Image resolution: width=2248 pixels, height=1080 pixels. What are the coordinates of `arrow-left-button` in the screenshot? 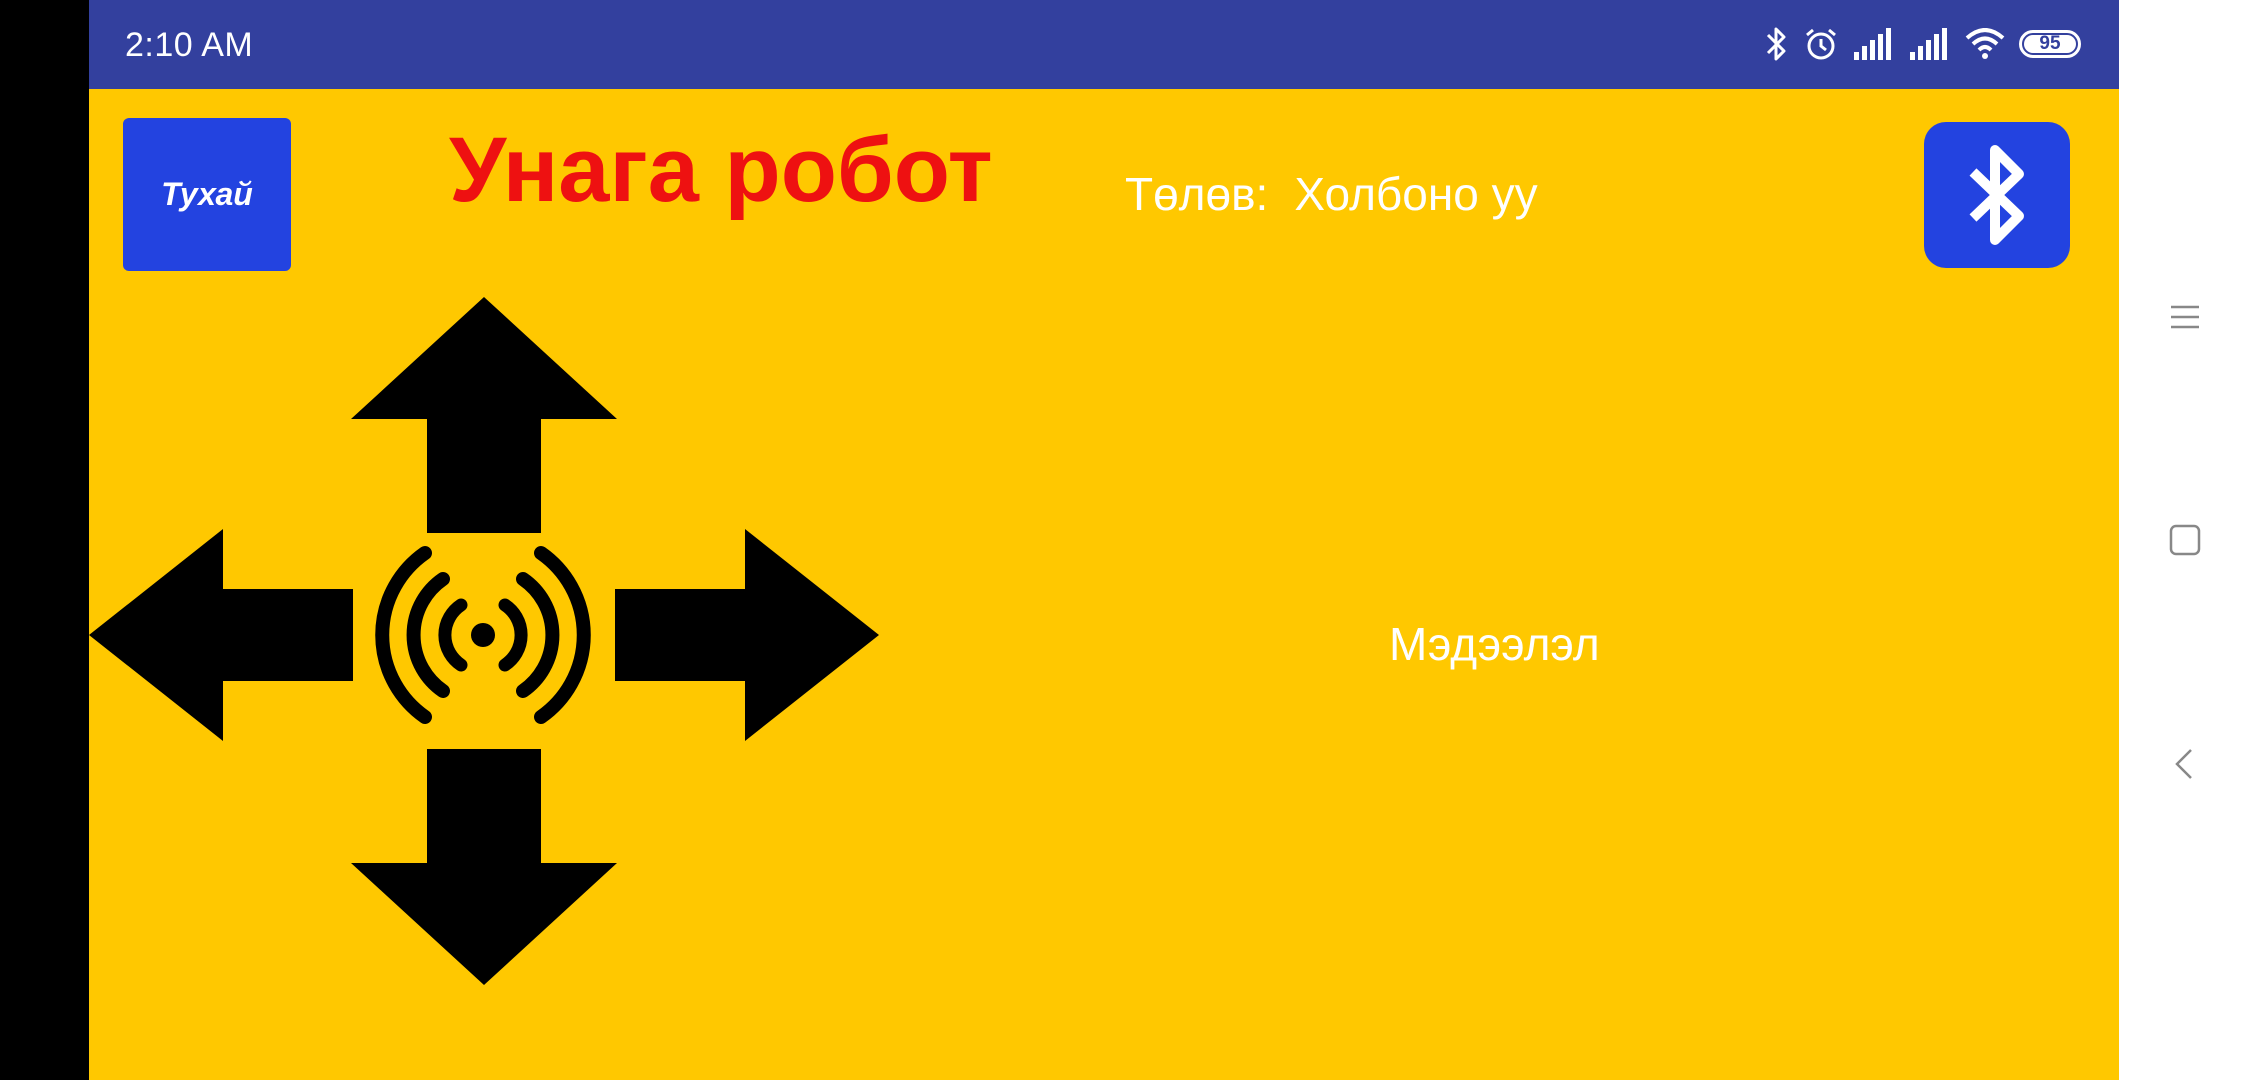 It's located at (221, 635).